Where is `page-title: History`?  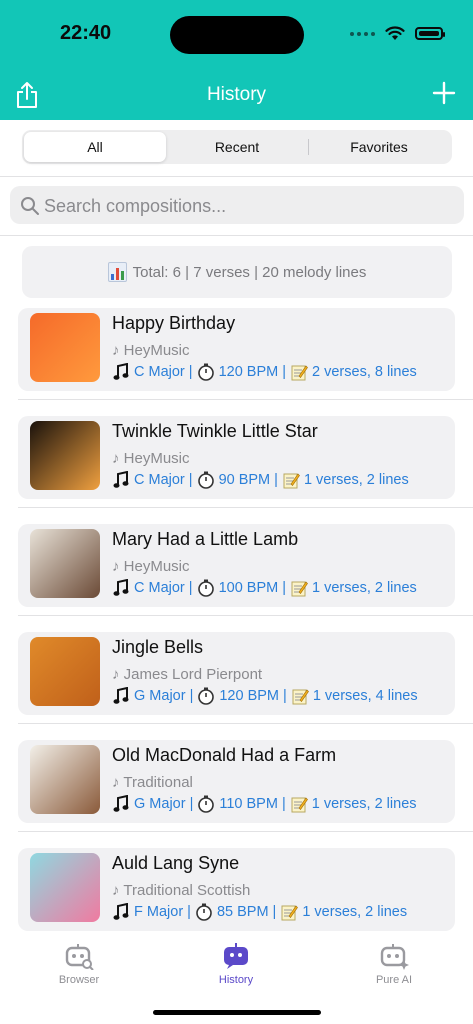 page-title: History is located at coordinates (236, 94).